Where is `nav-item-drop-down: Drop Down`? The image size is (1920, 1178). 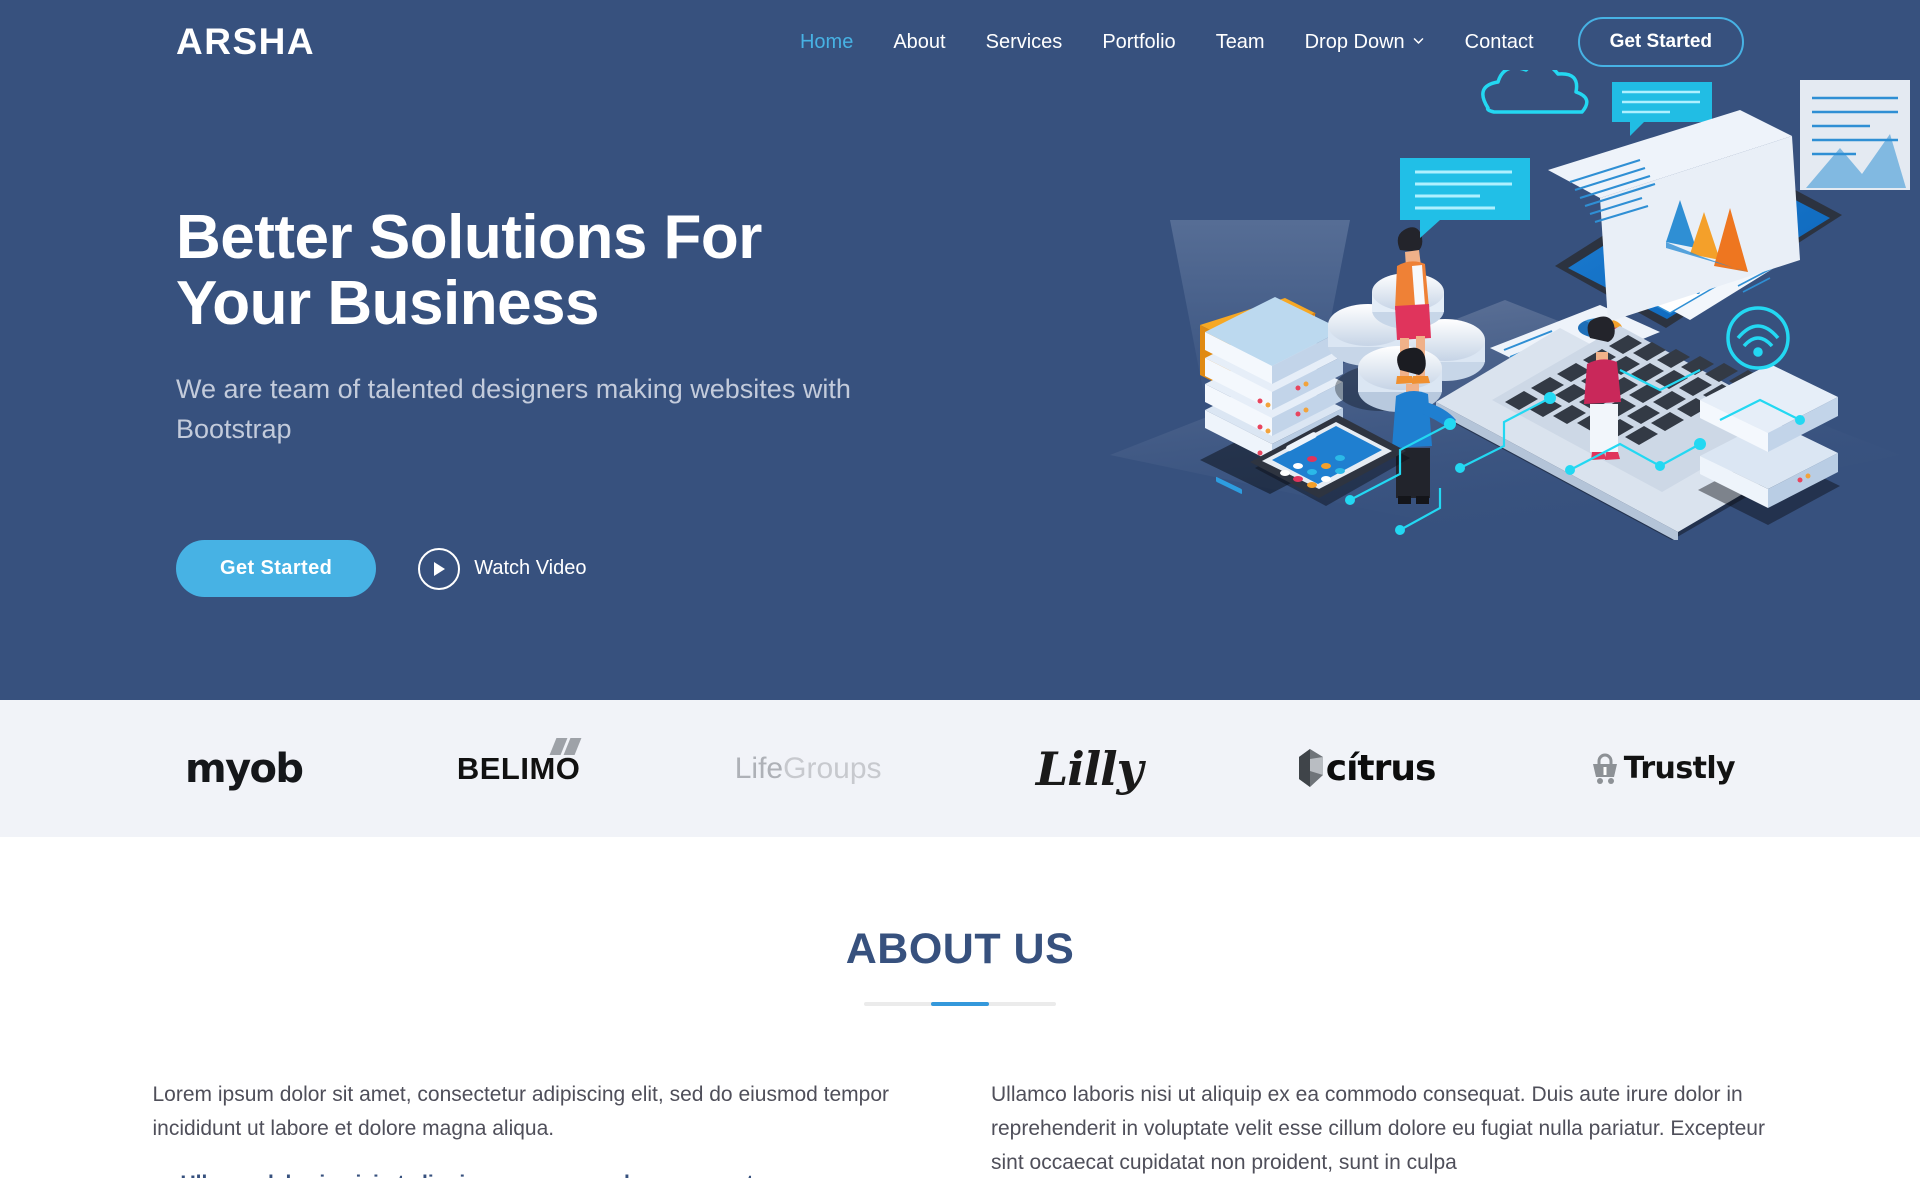 nav-item-drop-down: Drop Down is located at coordinates (1365, 42).